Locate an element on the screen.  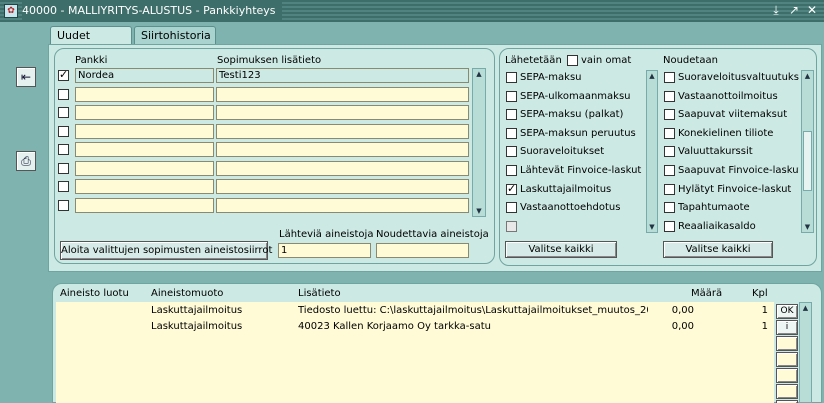
minimize-icon: ⤓ is located at coordinates (776, 11).